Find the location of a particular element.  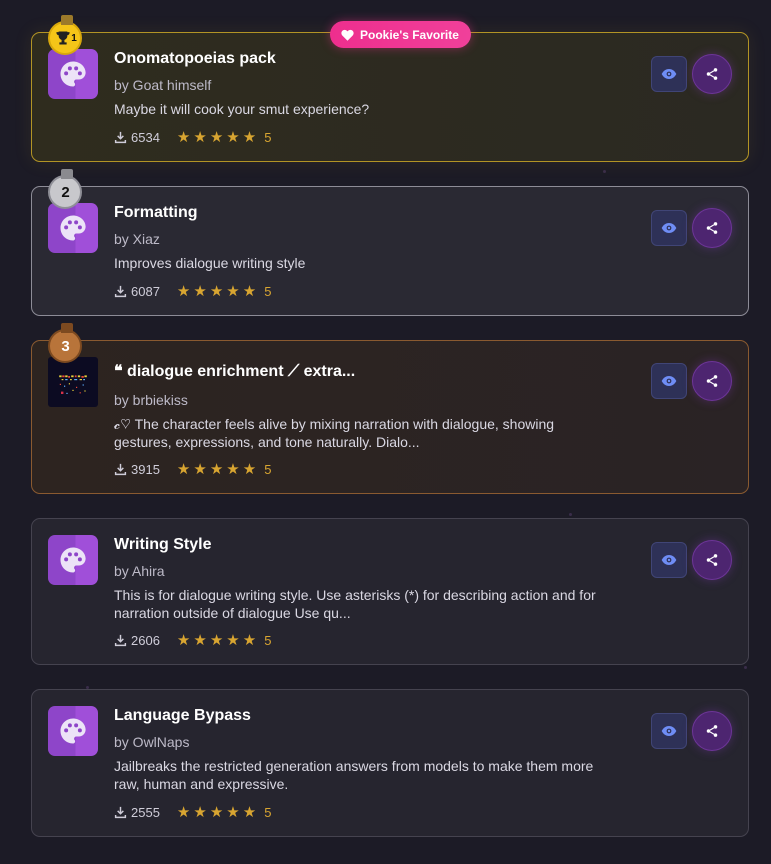

favorite-badge: Pookie's Favorite is located at coordinates (400, 34).